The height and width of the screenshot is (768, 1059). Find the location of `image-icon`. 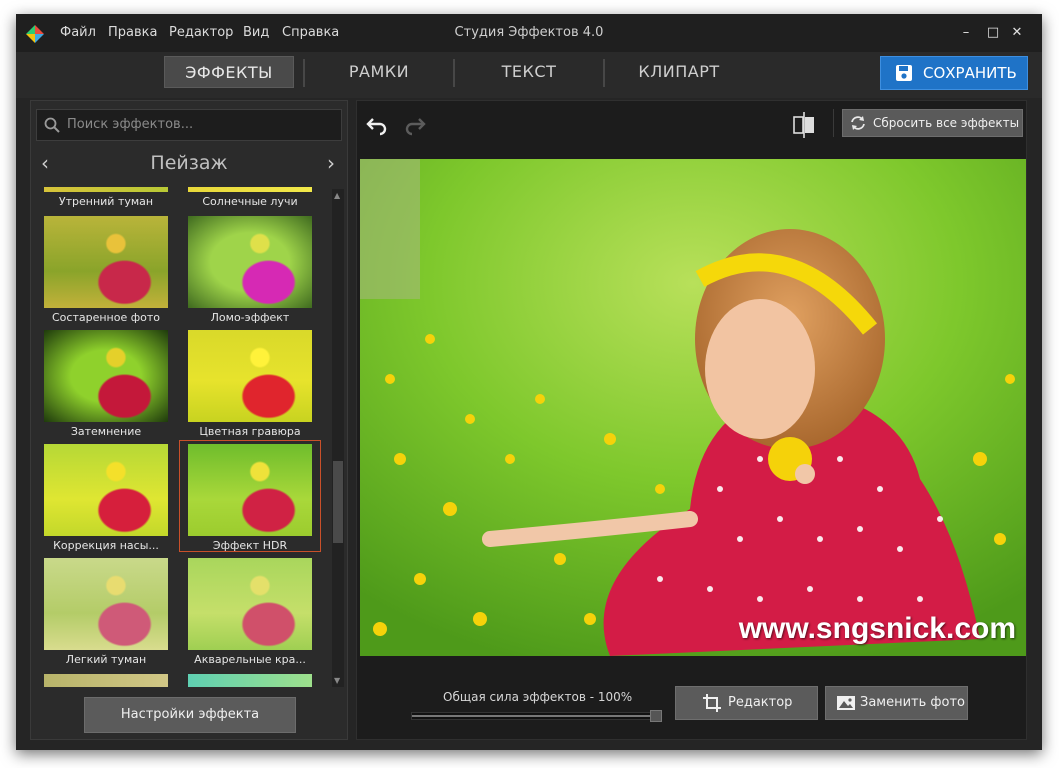

image-icon is located at coordinates (846, 703).